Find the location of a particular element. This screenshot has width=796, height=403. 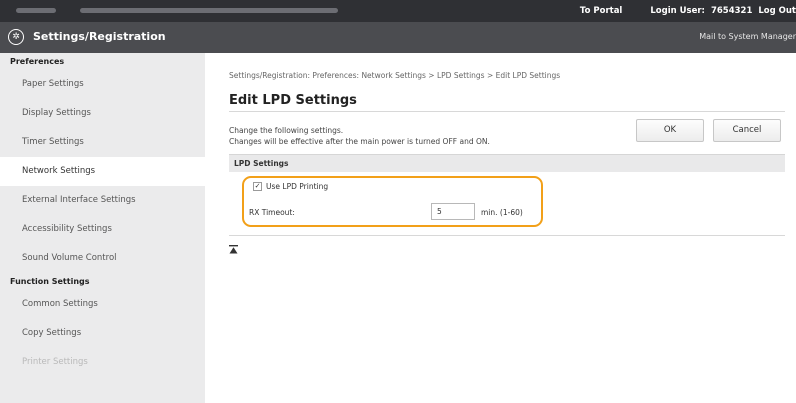

login-user-id: 7654321 is located at coordinates (731, 11).